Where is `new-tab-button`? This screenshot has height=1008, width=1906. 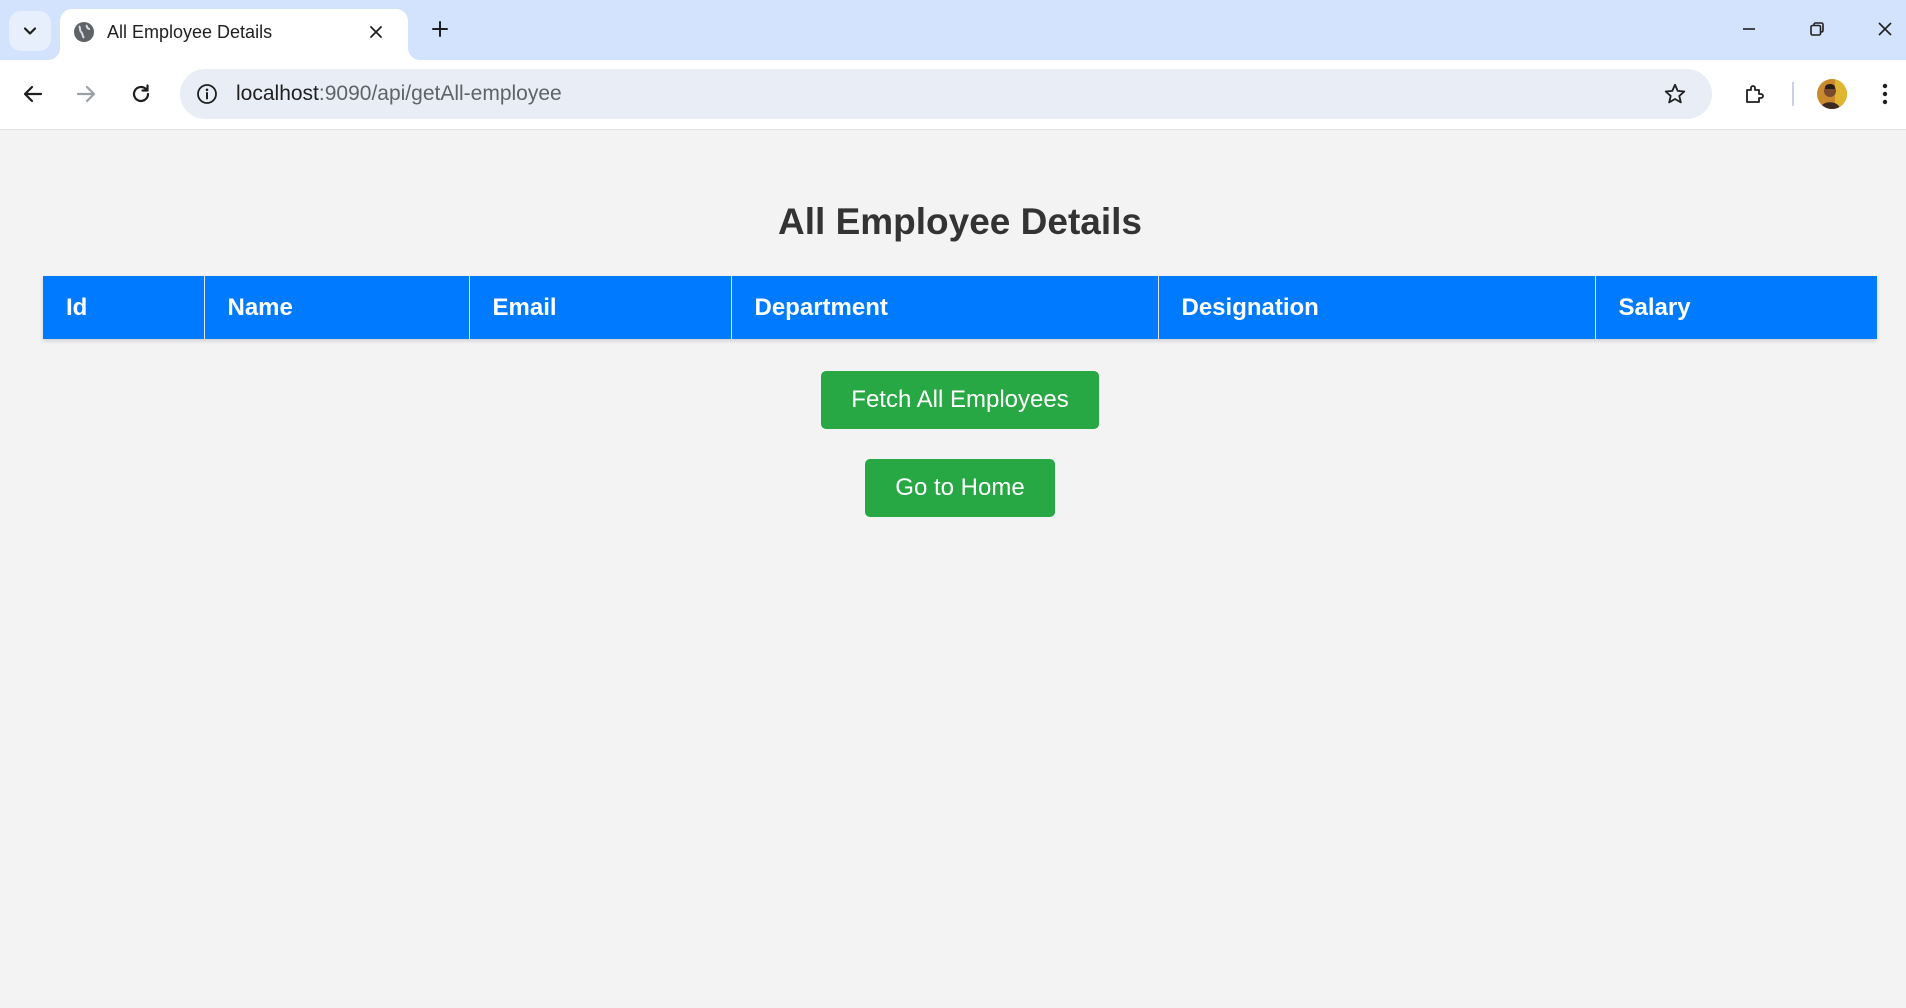
new-tab-button is located at coordinates (440, 29).